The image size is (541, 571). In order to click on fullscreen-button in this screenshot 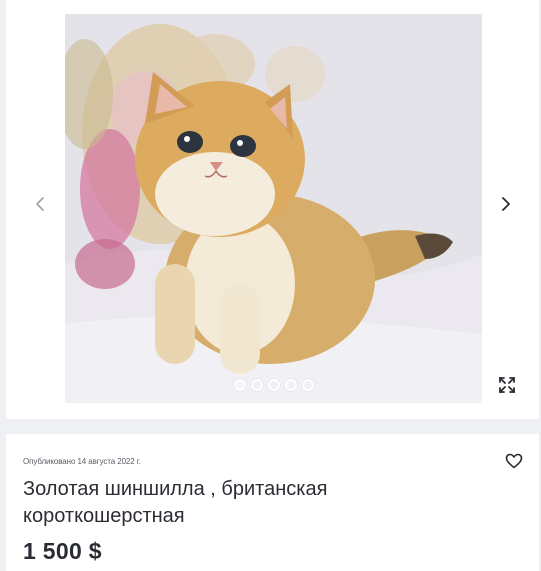, I will do `click(507, 385)`.